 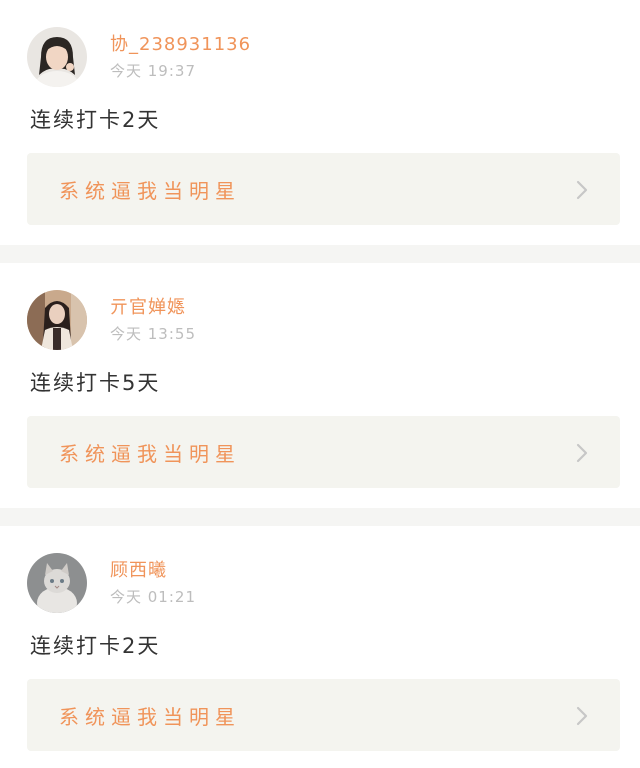 What do you see at coordinates (153, 71) in the screenshot?
I see `post-timestamp: 今天 19:37` at bounding box center [153, 71].